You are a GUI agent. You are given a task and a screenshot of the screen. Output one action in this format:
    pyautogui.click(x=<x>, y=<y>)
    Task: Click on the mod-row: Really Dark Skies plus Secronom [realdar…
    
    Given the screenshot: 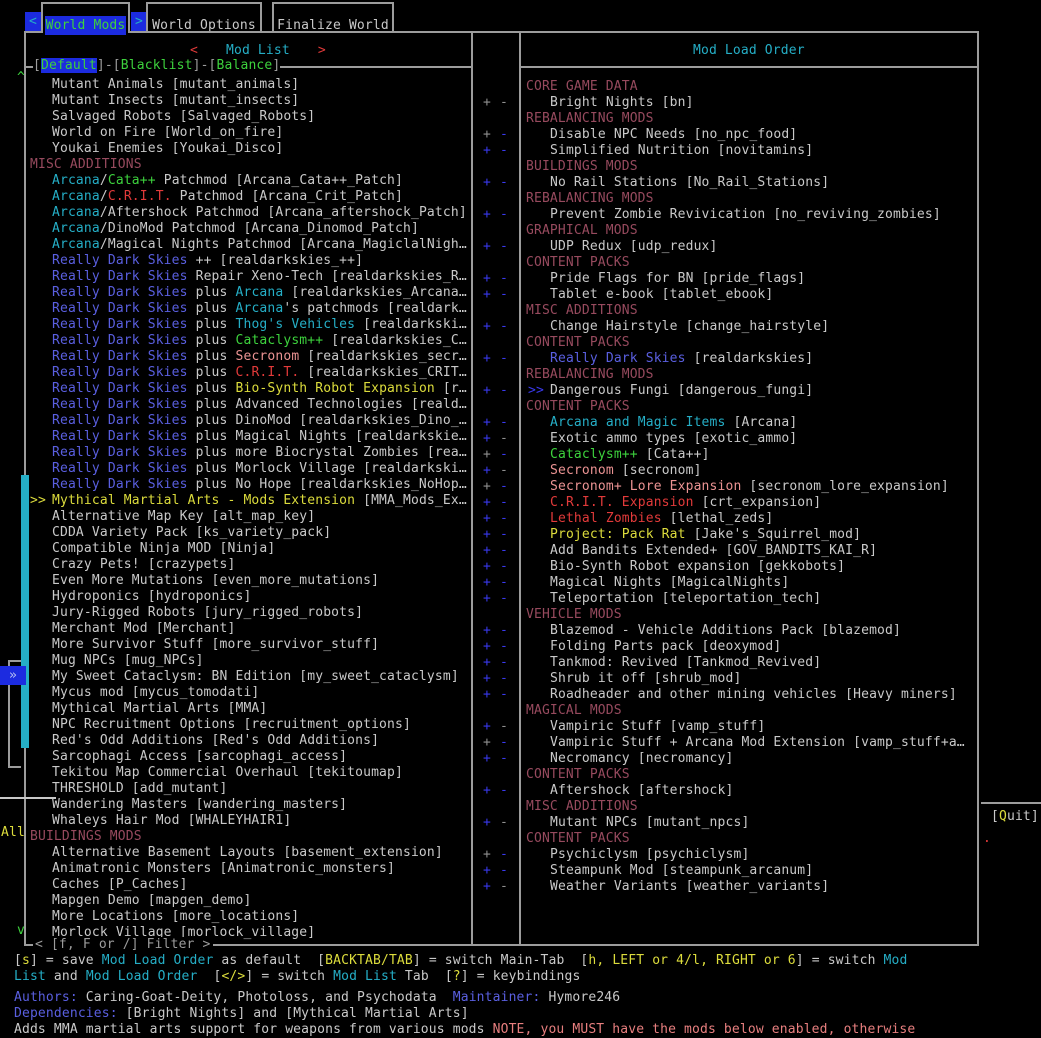 What is the action you would take?
    pyautogui.click(x=248, y=357)
    